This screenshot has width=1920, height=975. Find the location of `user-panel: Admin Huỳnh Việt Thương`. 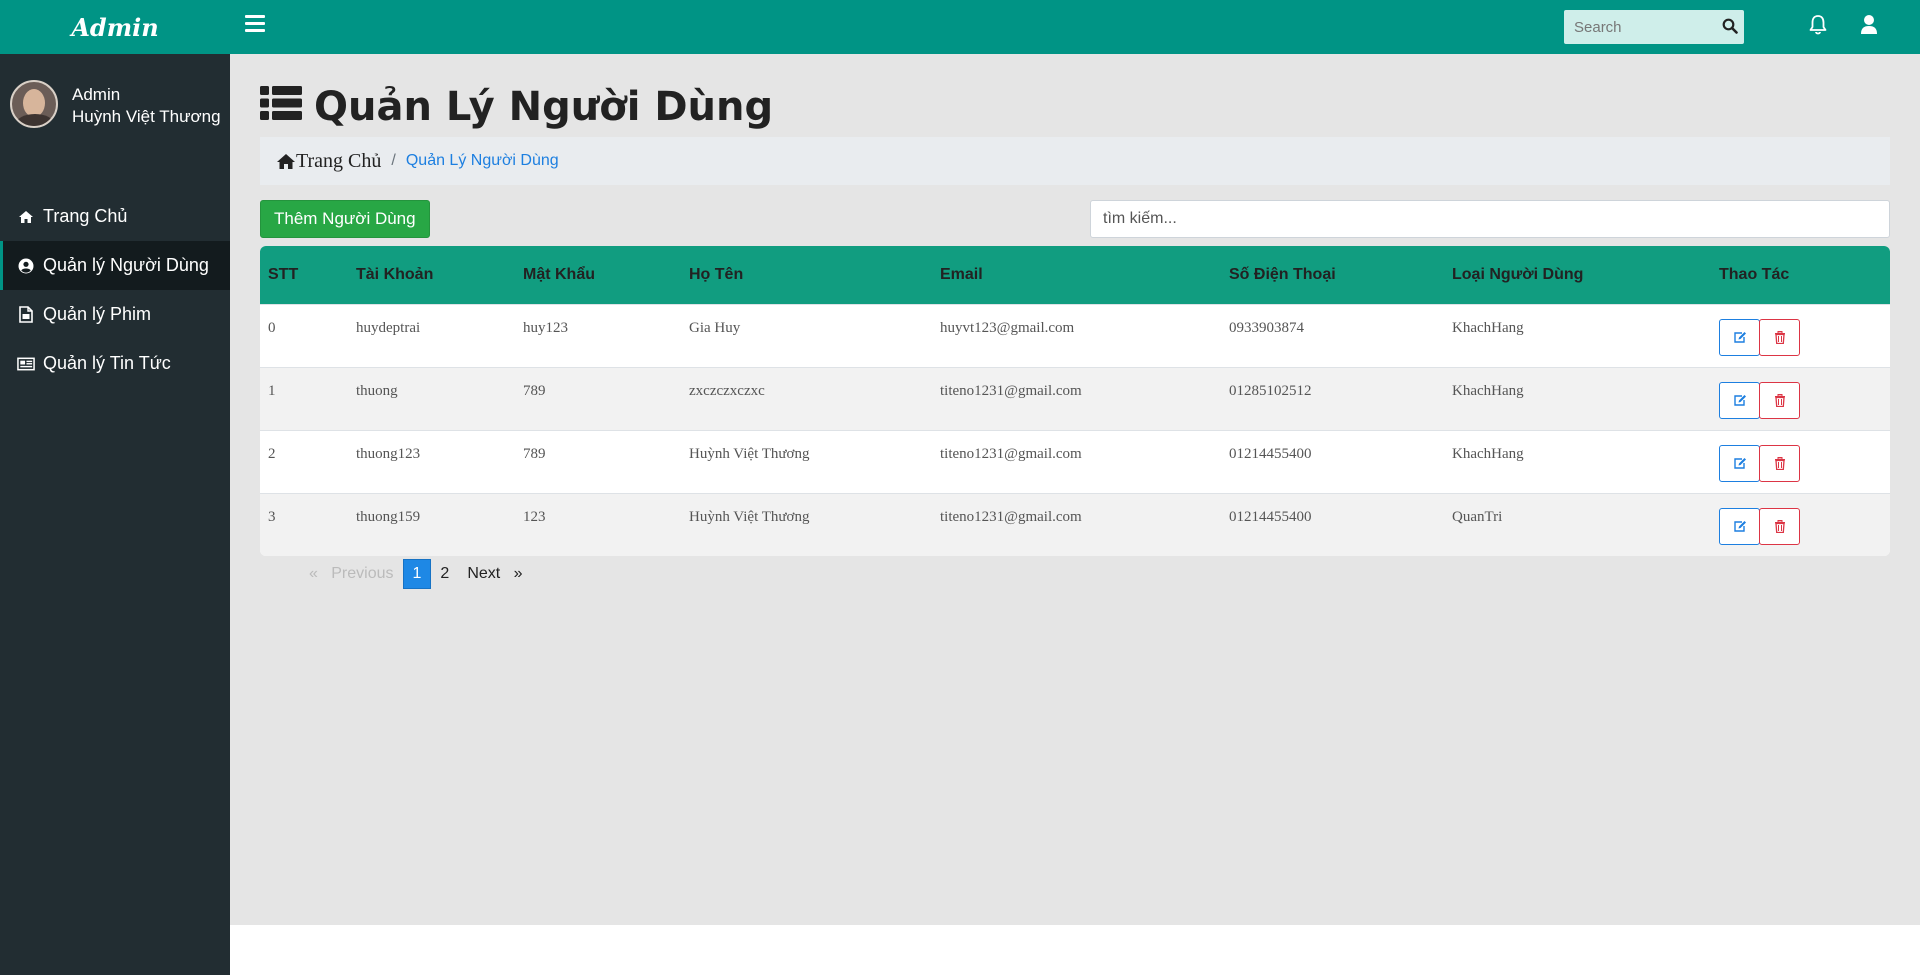

user-panel: Admin Huỳnh Việt Thương is located at coordinates (115, 123).